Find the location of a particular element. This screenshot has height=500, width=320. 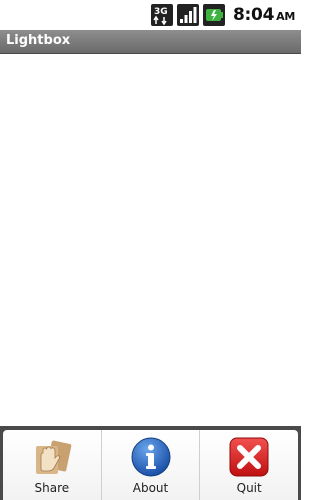

svg-text: 3G is located at coordinates (161, 12).